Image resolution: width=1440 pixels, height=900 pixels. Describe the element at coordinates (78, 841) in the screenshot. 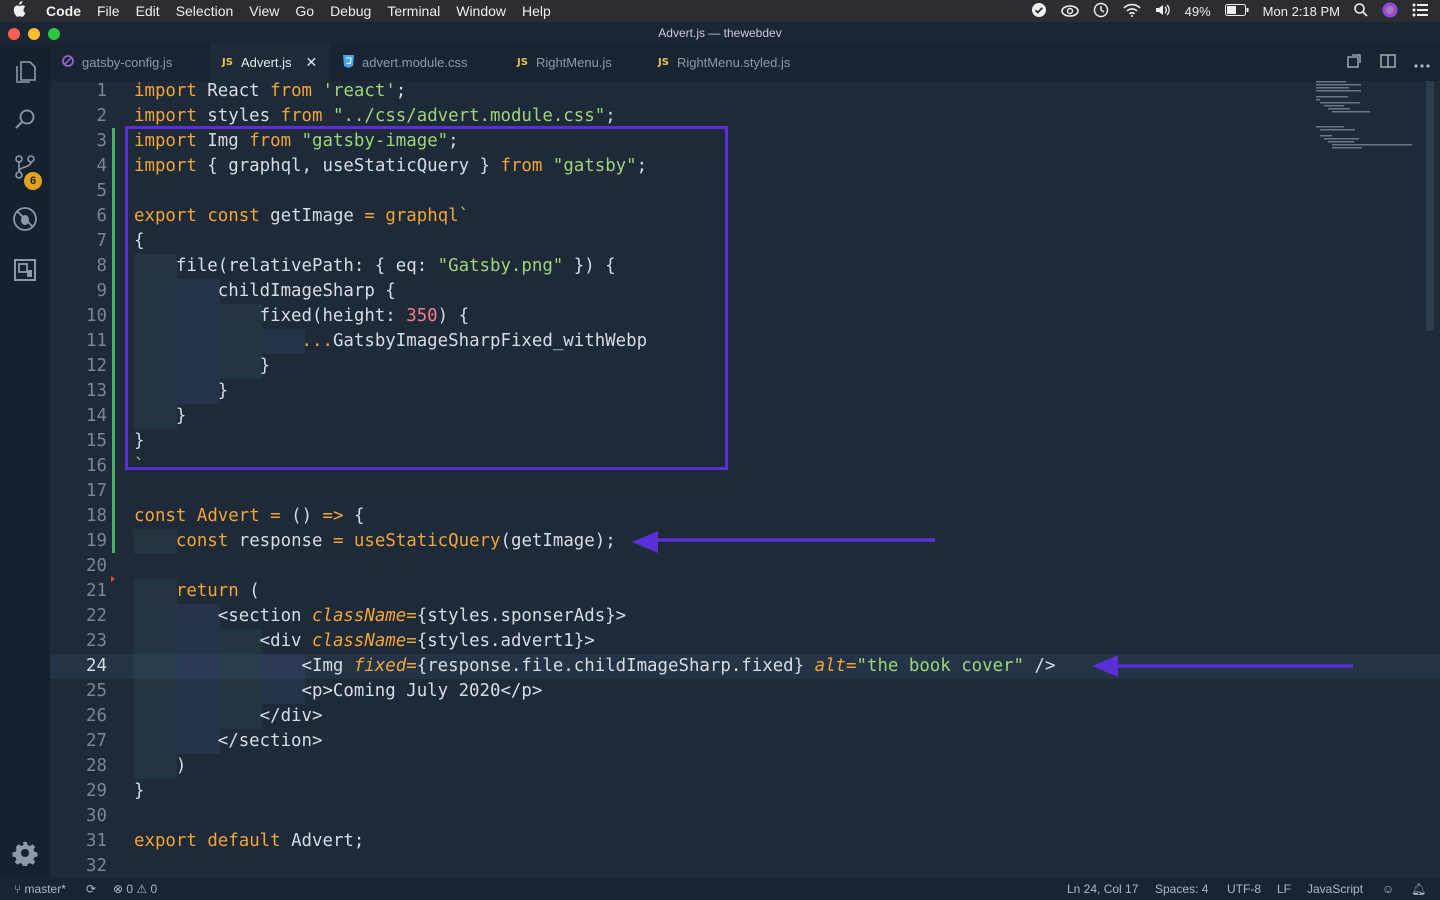

I see `line-number: 31` at that location.